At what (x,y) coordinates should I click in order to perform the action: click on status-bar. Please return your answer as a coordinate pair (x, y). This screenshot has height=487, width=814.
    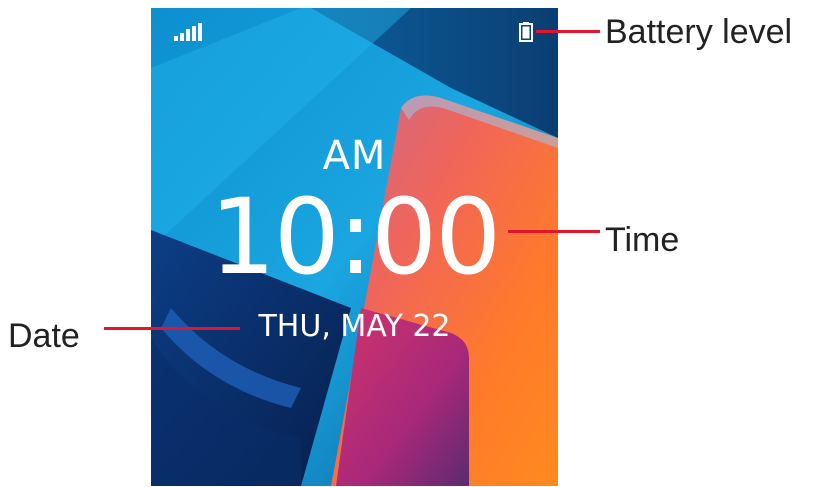
    Looking at the image, I should click on (354, 32).